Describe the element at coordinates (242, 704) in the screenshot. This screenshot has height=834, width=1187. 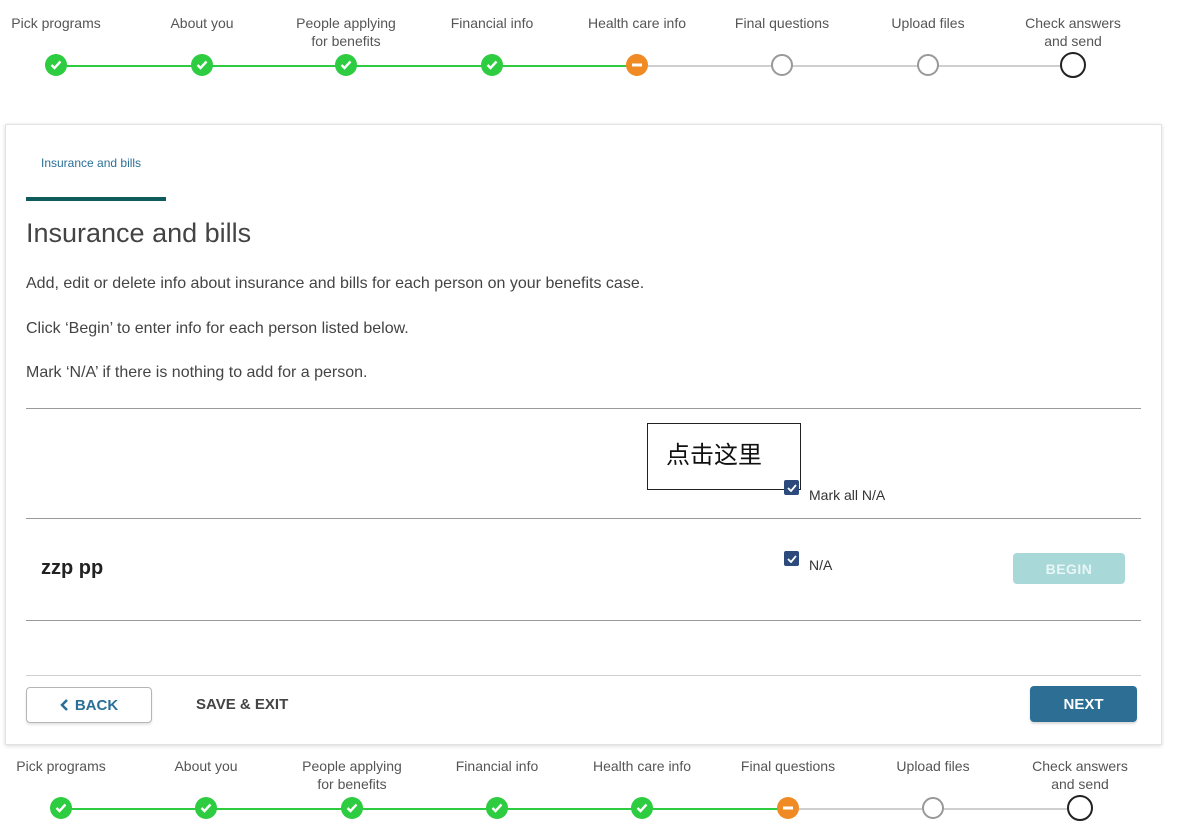
I see `save-exit-link: SAVE & EXIT` at that location.